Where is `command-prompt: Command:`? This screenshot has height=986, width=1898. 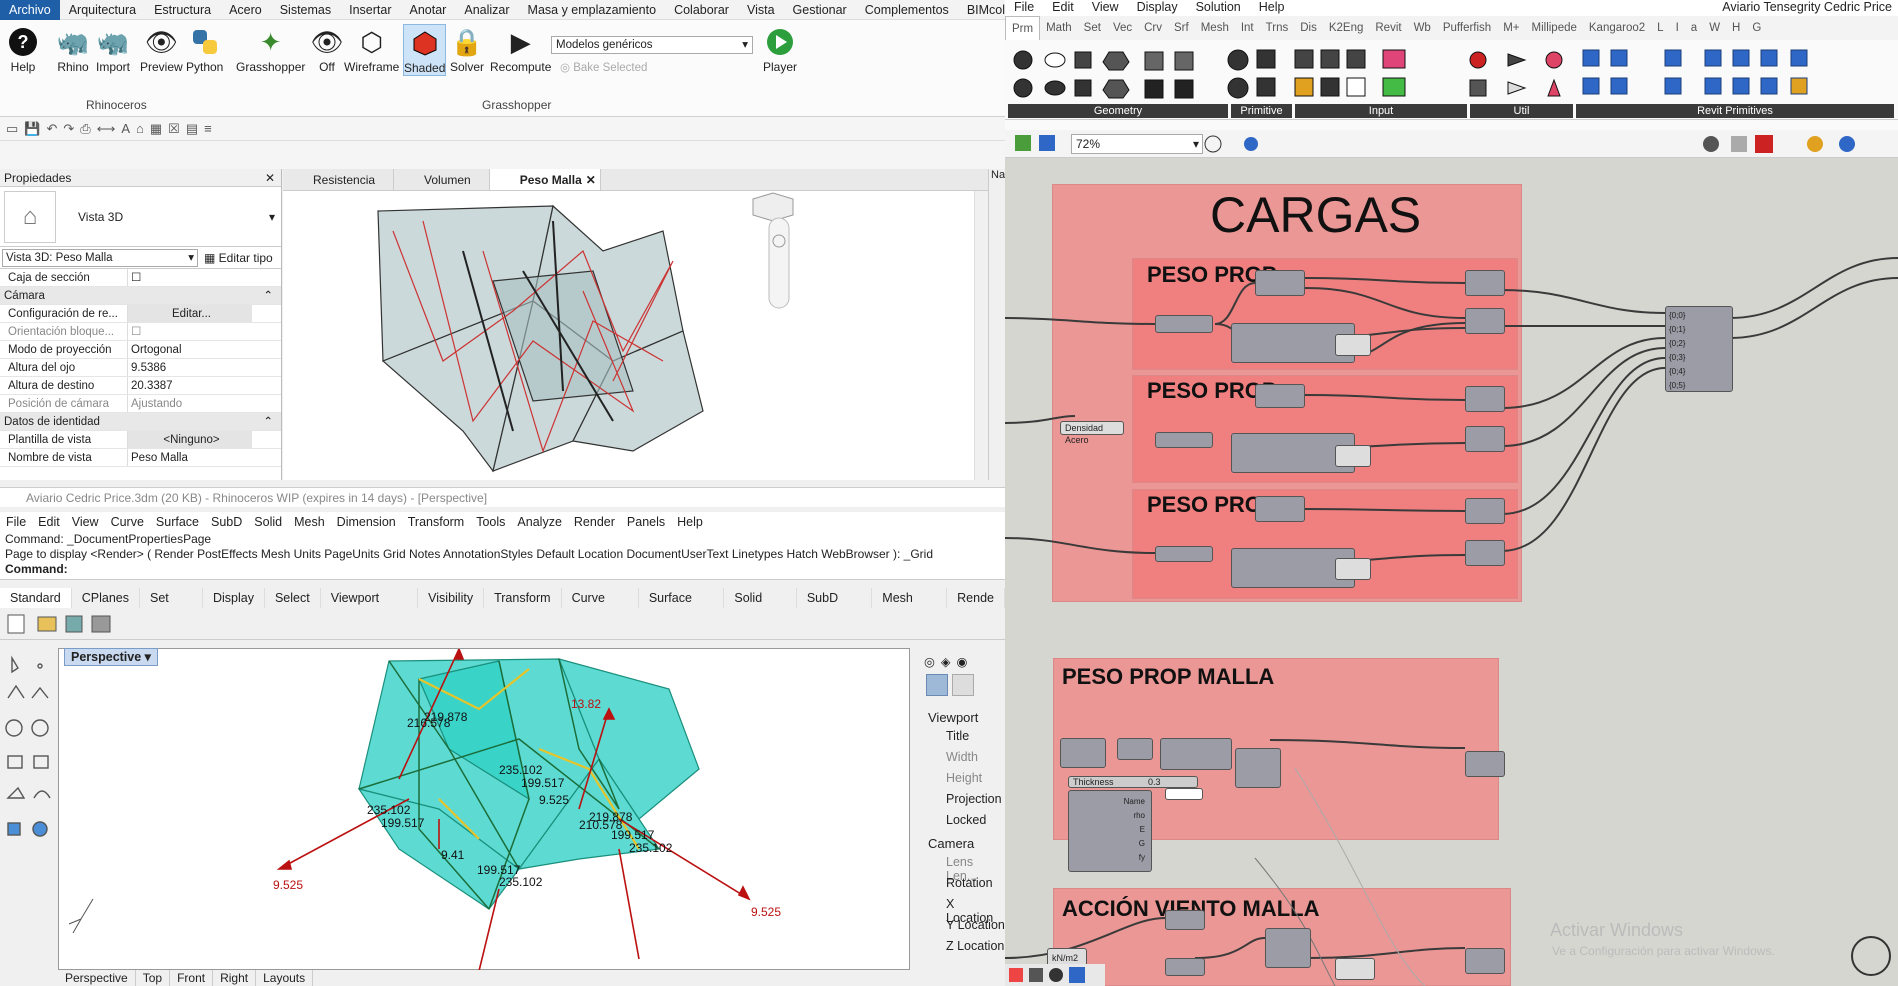 command-prompt: Command: is located at coordinates (505, 569).